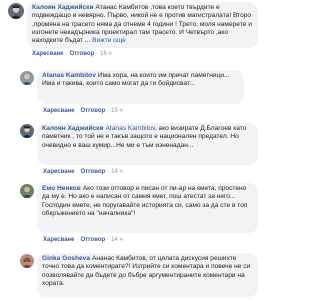  Describe the element at coordinates (105, 54) in the screenshot. I see `comment-age: 16 ч` at that location.